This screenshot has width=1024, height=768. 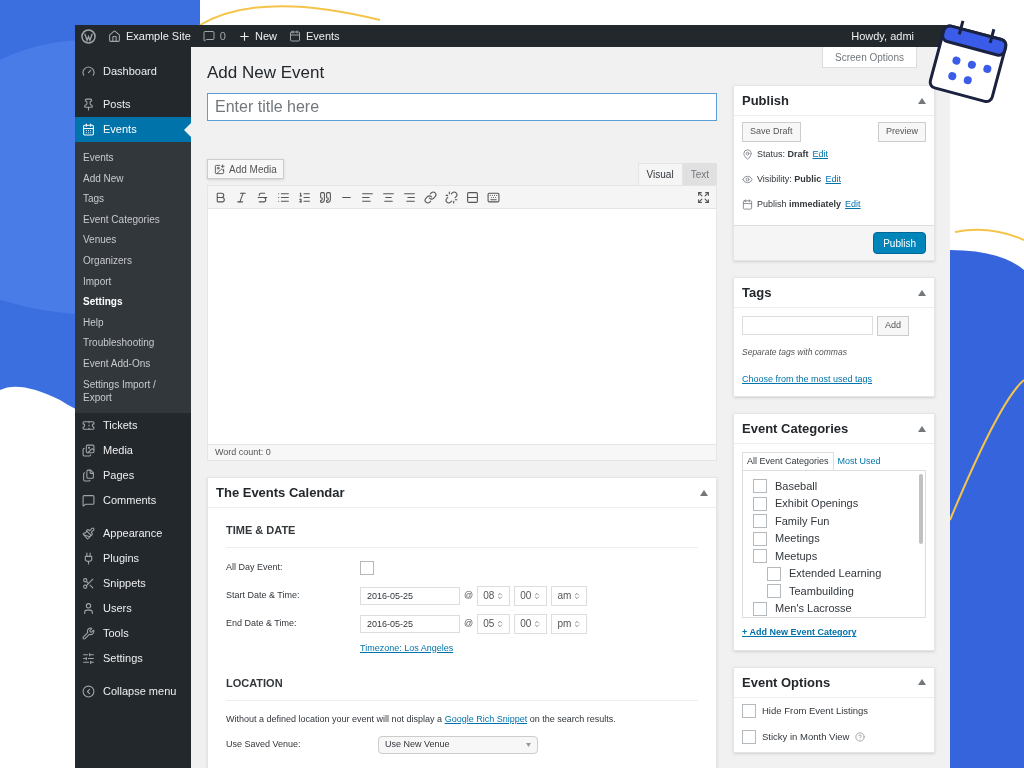 I want to click on align-right-icon, so click(x=409, y=197).